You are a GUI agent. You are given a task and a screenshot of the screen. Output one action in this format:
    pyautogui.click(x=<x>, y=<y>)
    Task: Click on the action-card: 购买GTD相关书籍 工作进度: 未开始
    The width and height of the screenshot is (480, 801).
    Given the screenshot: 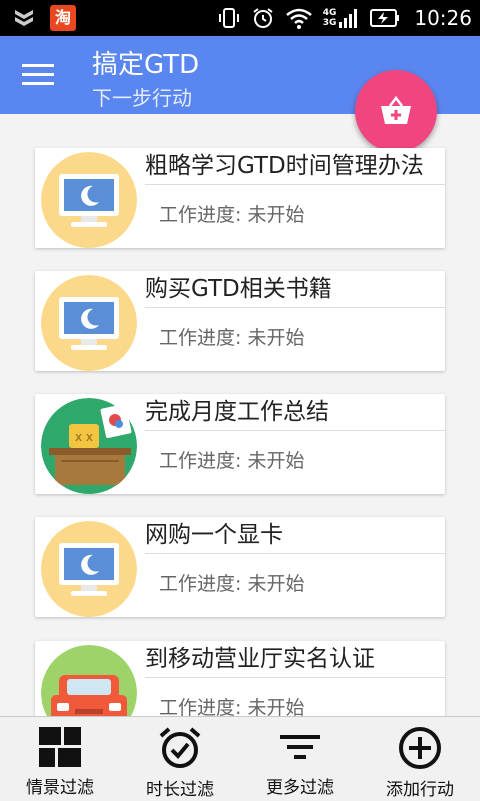 What is the action you would take?
    pyautogui.click(x=240, y=321)
    